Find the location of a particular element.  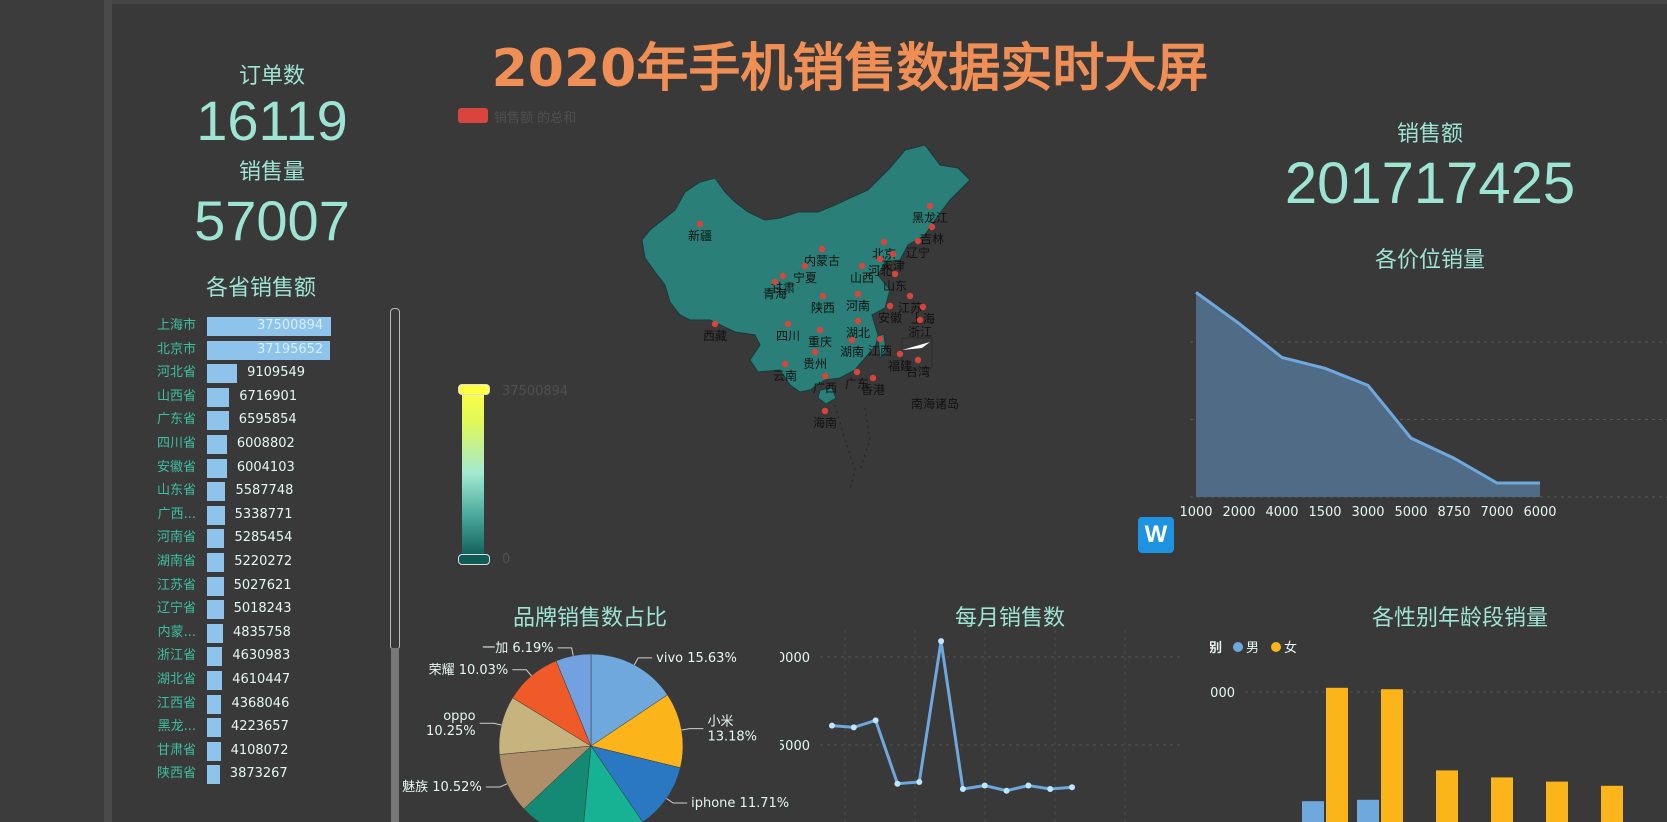

province-row: 广西... 5338771 is located at coordinates (263, 515).